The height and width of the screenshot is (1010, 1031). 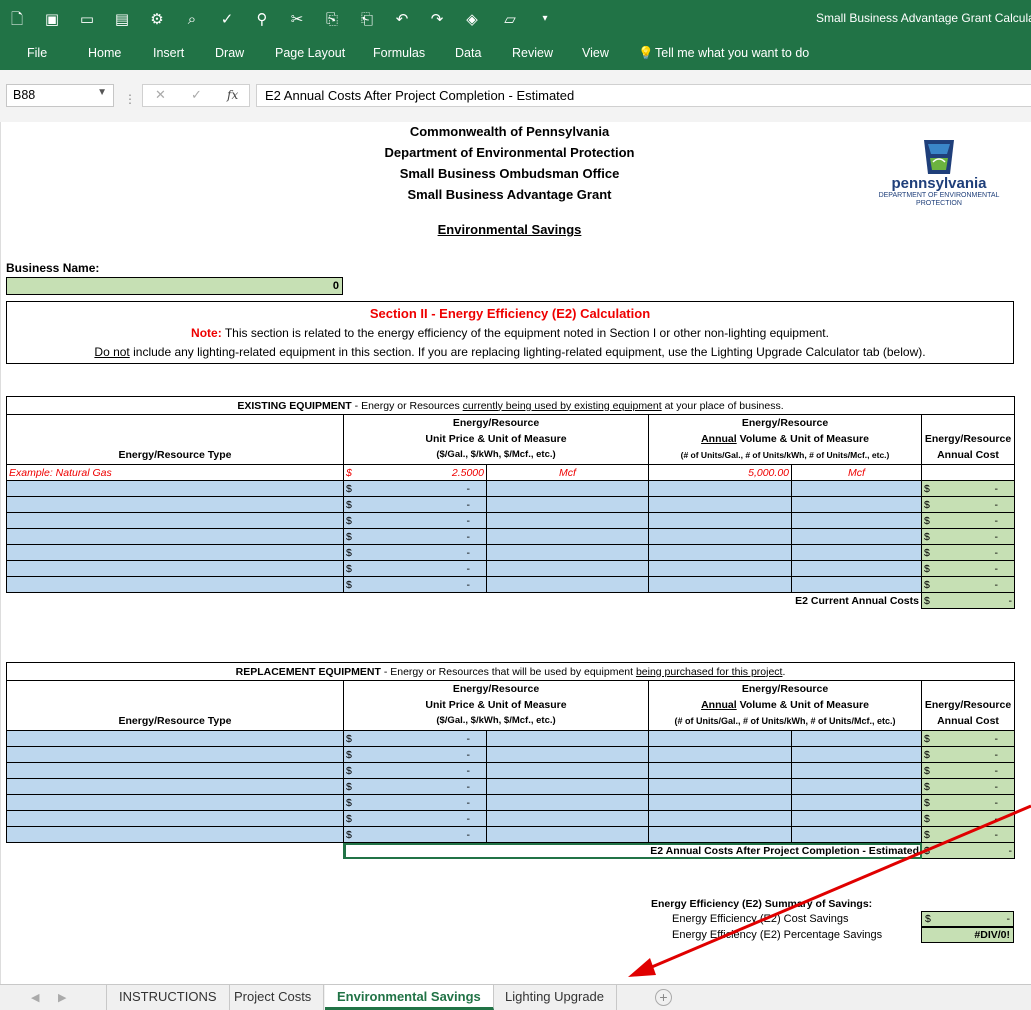 What do you see at coordinates (87, 19) in the screenshot?
I see `save-icon: ▭` at bounding box center [87, 19].